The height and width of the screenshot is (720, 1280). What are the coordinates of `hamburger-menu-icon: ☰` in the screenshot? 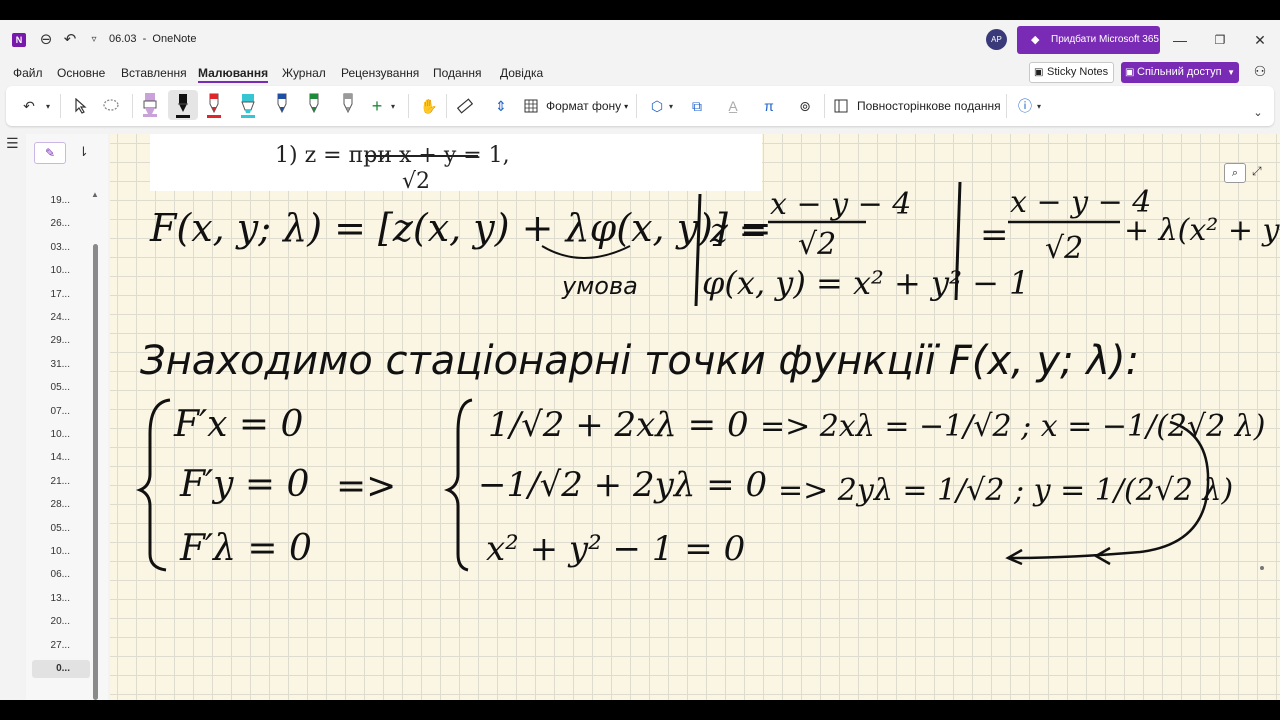 It's located at (12, 143).